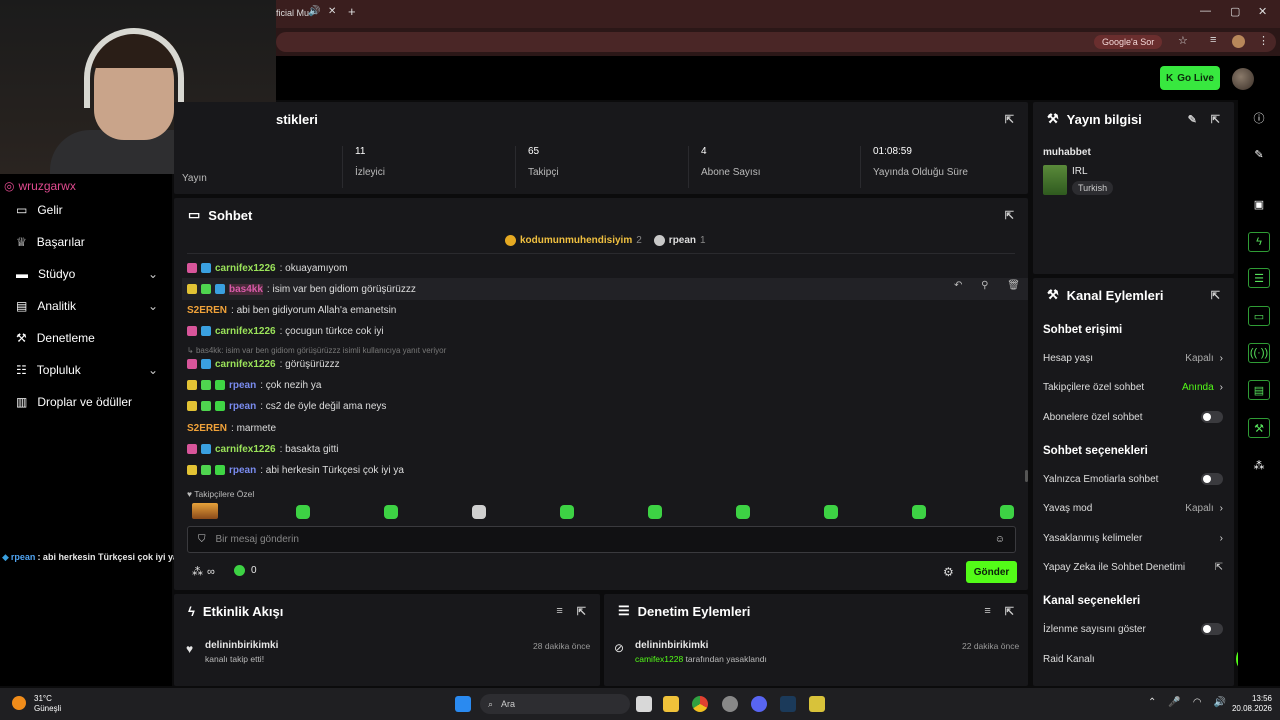 Image resolution: width=1280 pixels, height=720 pixels. What do you see at coordinates (207, 428) in the screenshot?
I see `chat-user: S2EREN` at bounding box center [207, 428].